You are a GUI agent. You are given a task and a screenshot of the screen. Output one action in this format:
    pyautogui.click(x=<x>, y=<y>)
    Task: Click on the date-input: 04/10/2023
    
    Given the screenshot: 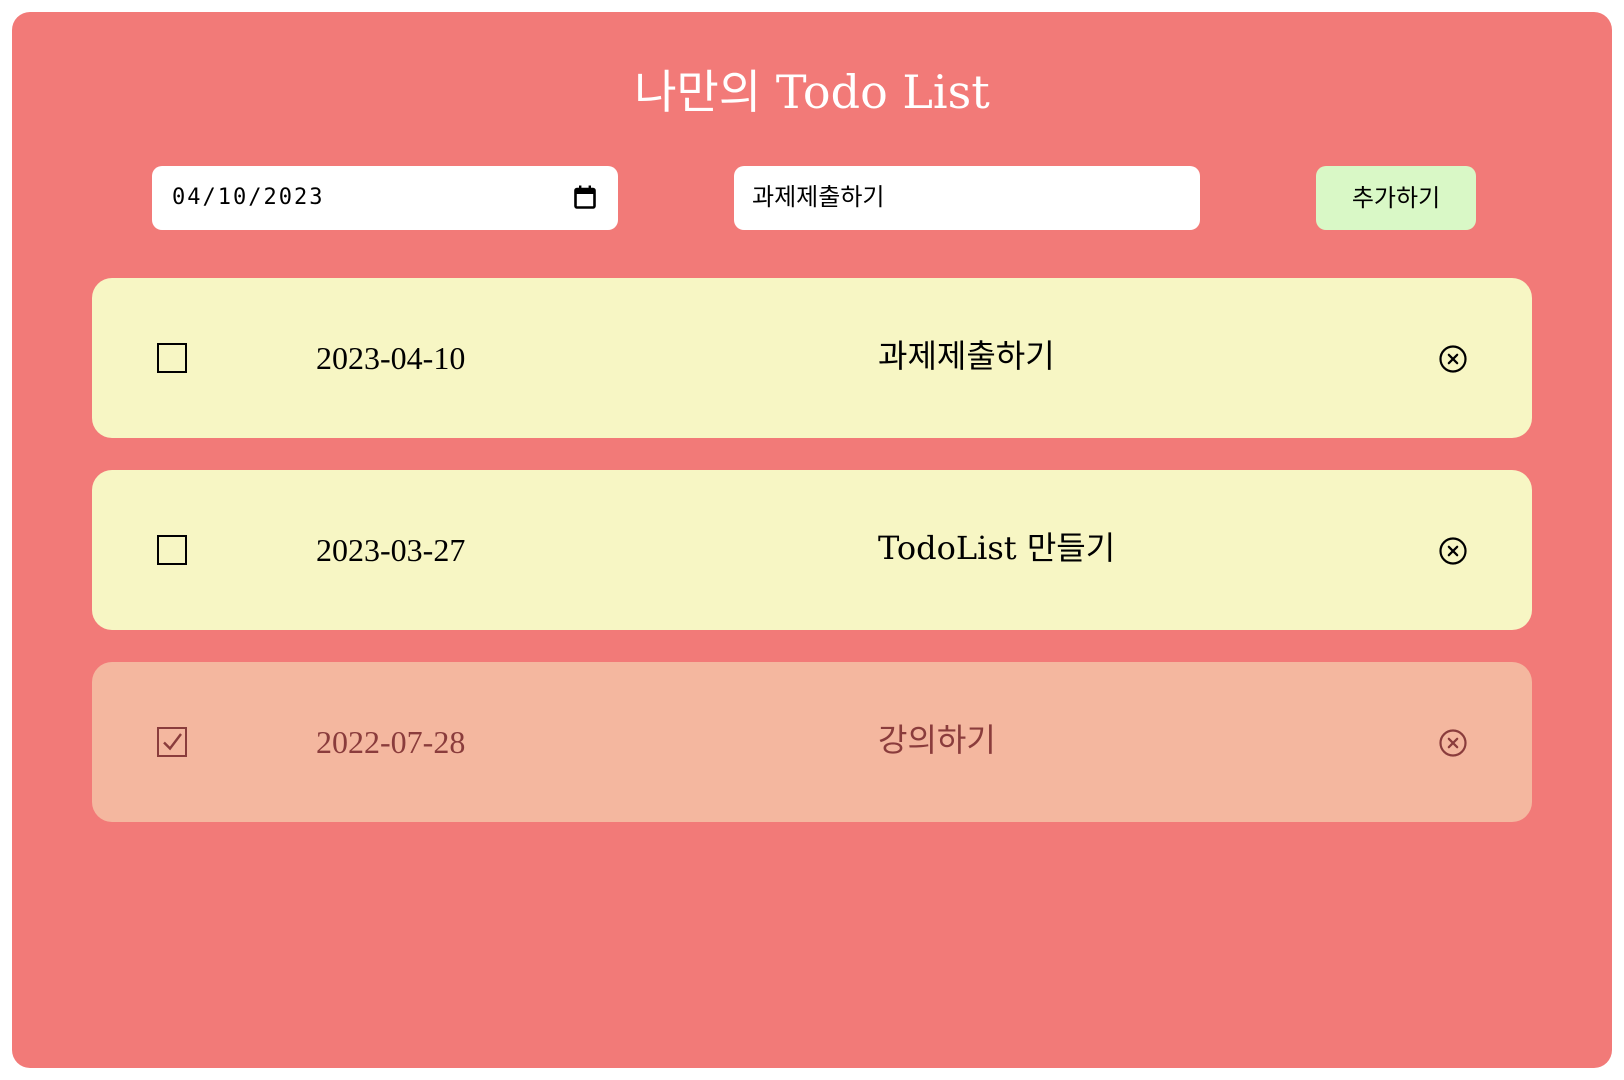 What is the action you would take?
    pyautogui.click(x=385, y=198)
    